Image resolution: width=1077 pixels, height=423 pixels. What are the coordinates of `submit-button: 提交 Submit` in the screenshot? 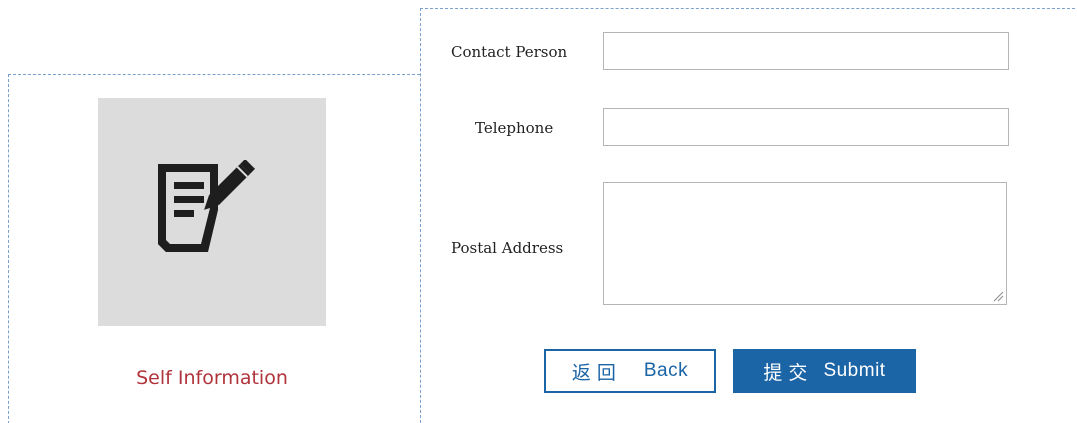 It's located at (824, 371).